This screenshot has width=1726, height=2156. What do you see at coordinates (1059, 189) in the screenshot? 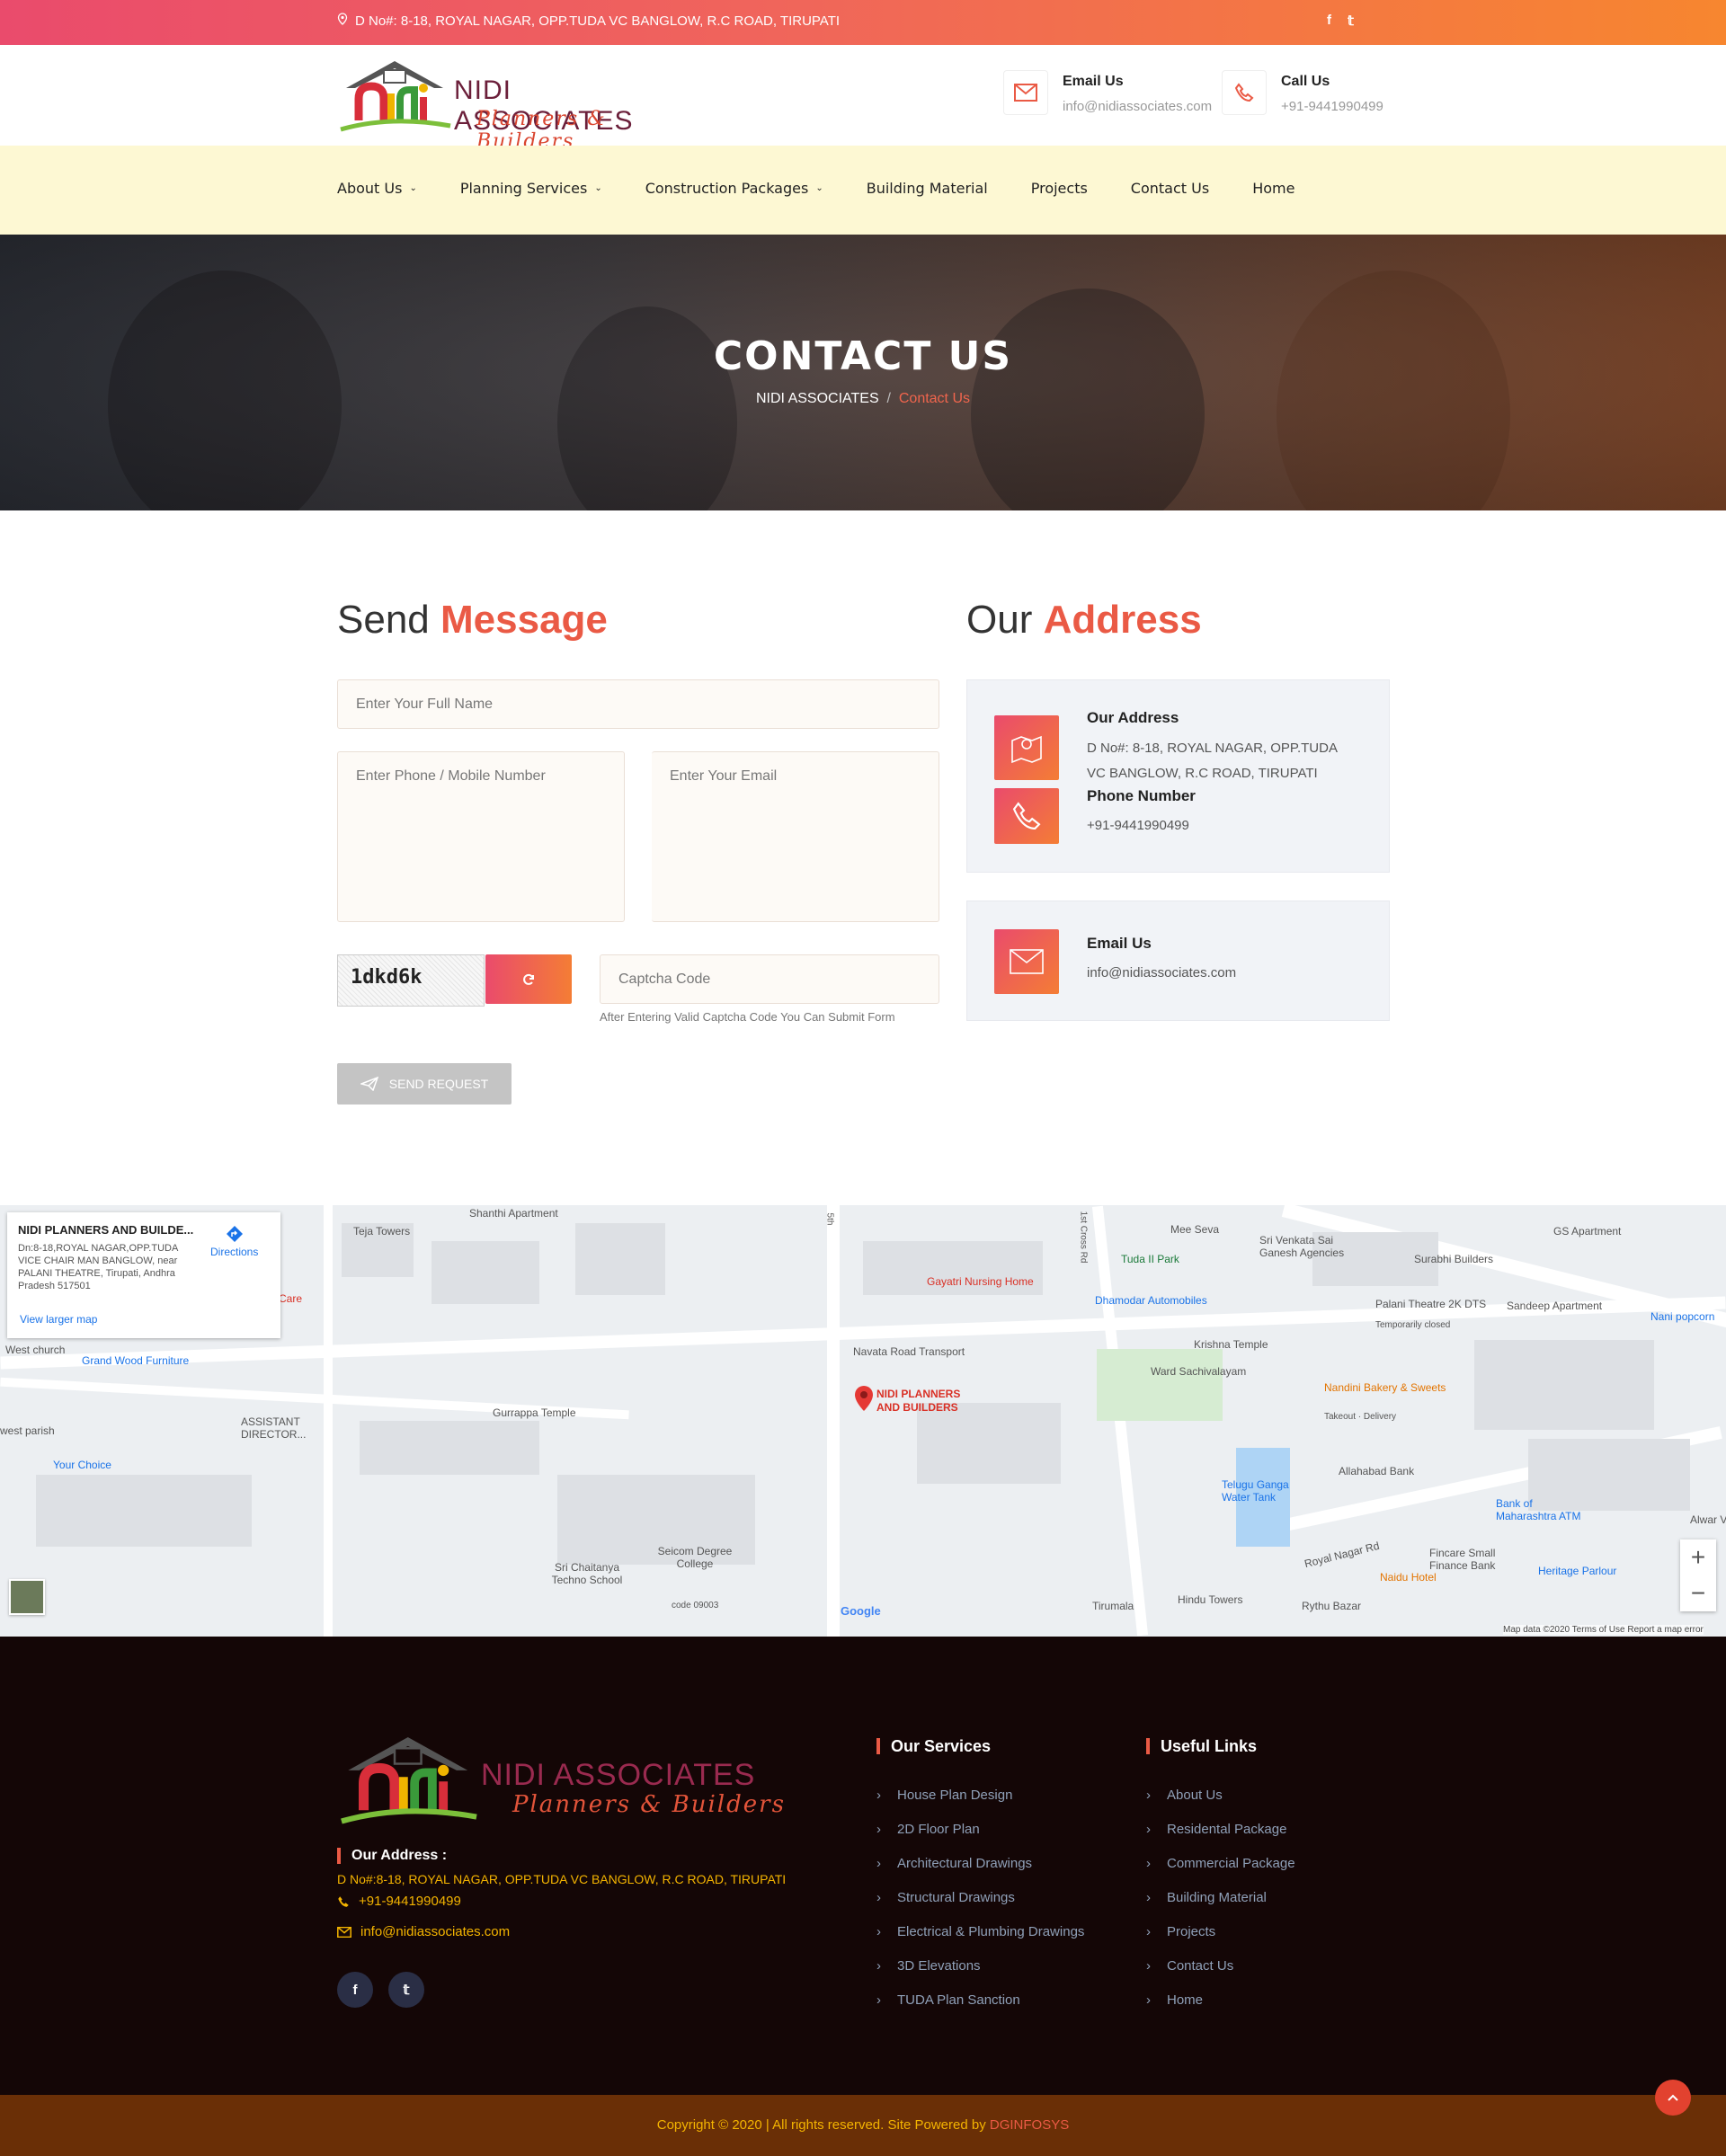
I see `nav-item-projects: Projects` at bounding box center [1059, 189].